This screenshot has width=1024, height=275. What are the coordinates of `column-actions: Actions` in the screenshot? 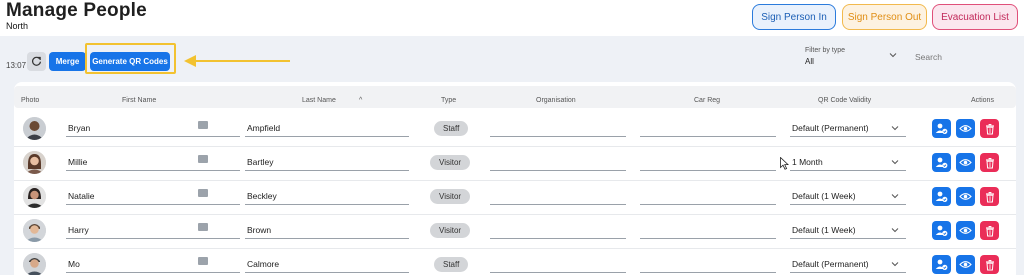 It's located at (982, 100).